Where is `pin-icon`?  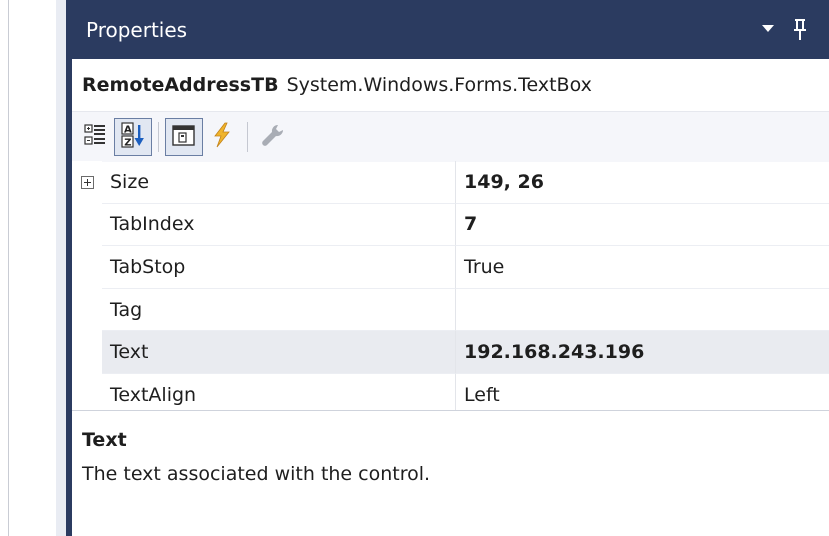
pin-icon is located at coordinates (800, 29).